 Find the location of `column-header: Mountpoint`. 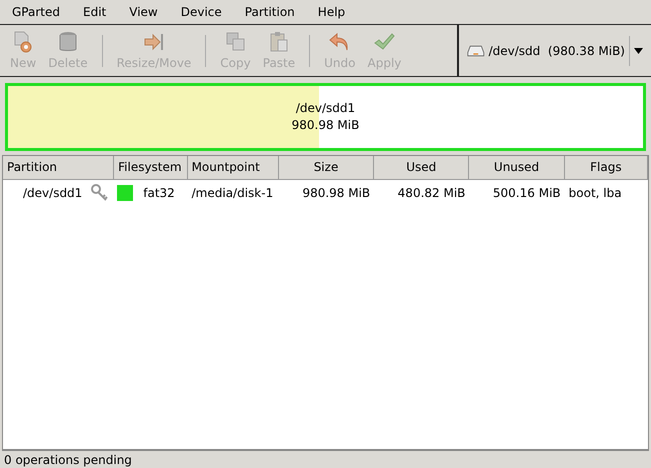

column-header: Mountpoint is located at coordinates (233, 168).